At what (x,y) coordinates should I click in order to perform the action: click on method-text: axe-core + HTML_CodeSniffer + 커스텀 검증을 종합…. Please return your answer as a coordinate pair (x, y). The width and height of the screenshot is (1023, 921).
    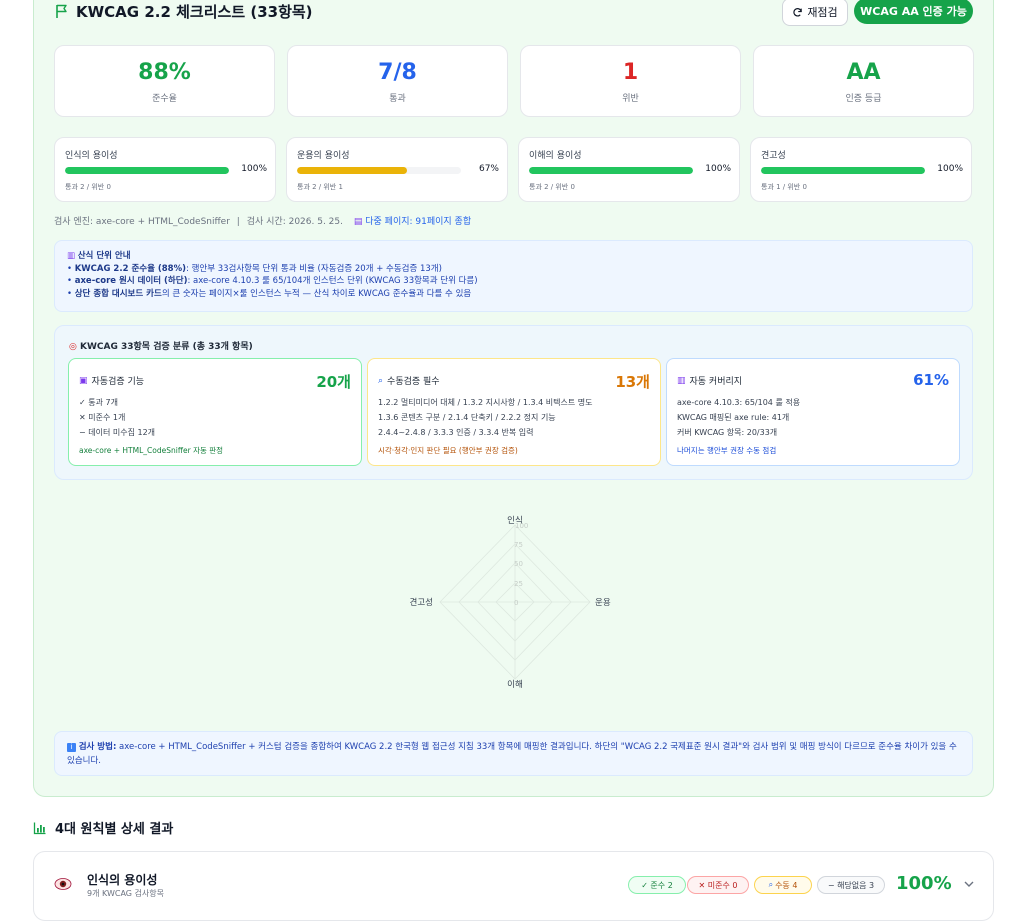
    Looking at the image, I should click on (512, 754).